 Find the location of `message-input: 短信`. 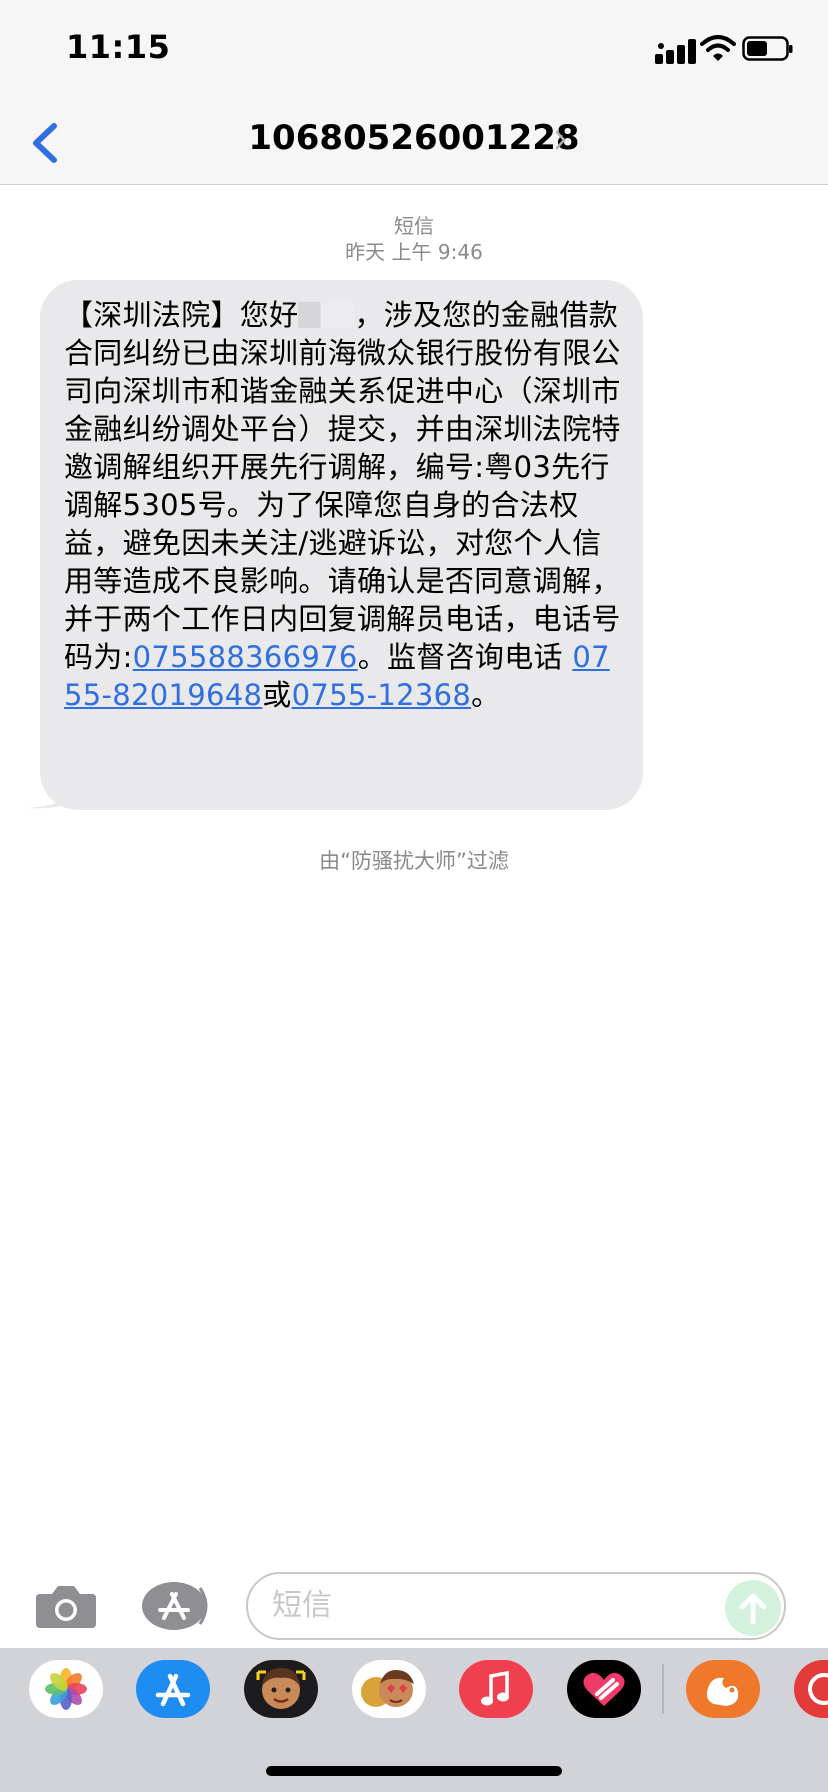

message-input: 短信 is located at coordinates (516, 1606).